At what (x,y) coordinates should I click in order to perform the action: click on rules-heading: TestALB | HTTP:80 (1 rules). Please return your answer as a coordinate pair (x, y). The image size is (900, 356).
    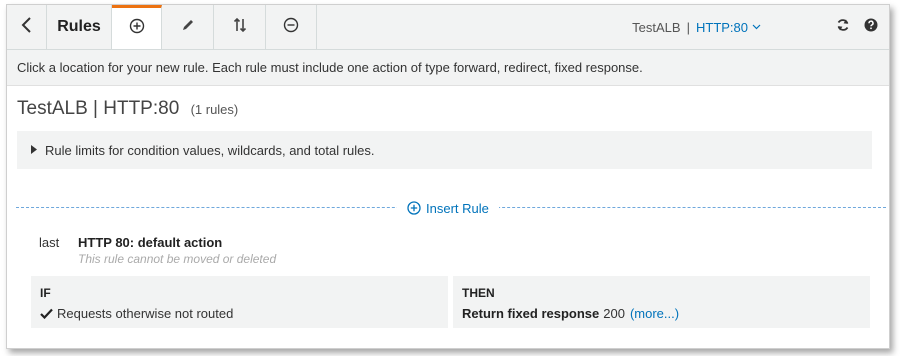
    Looking at the image, I should click on (127, 109).